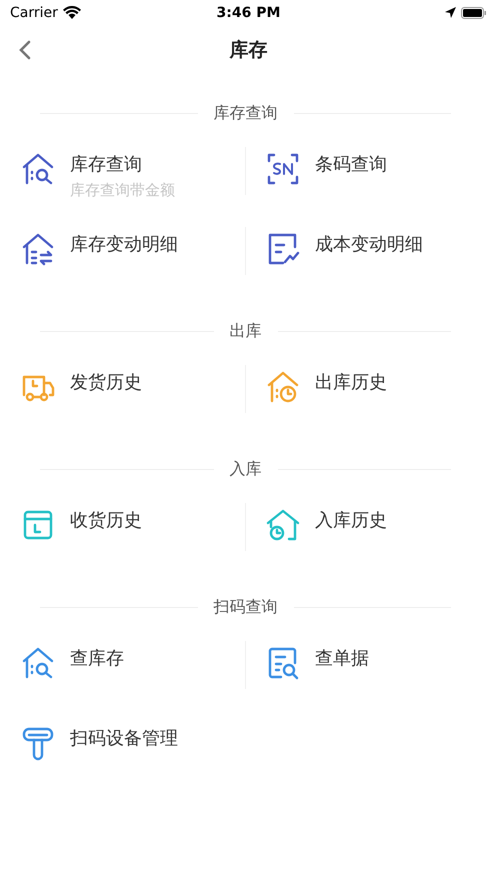 The height and width of the screenshot is (883, 497). I want to click on section-title: 扫码查询, so click(246, 607).